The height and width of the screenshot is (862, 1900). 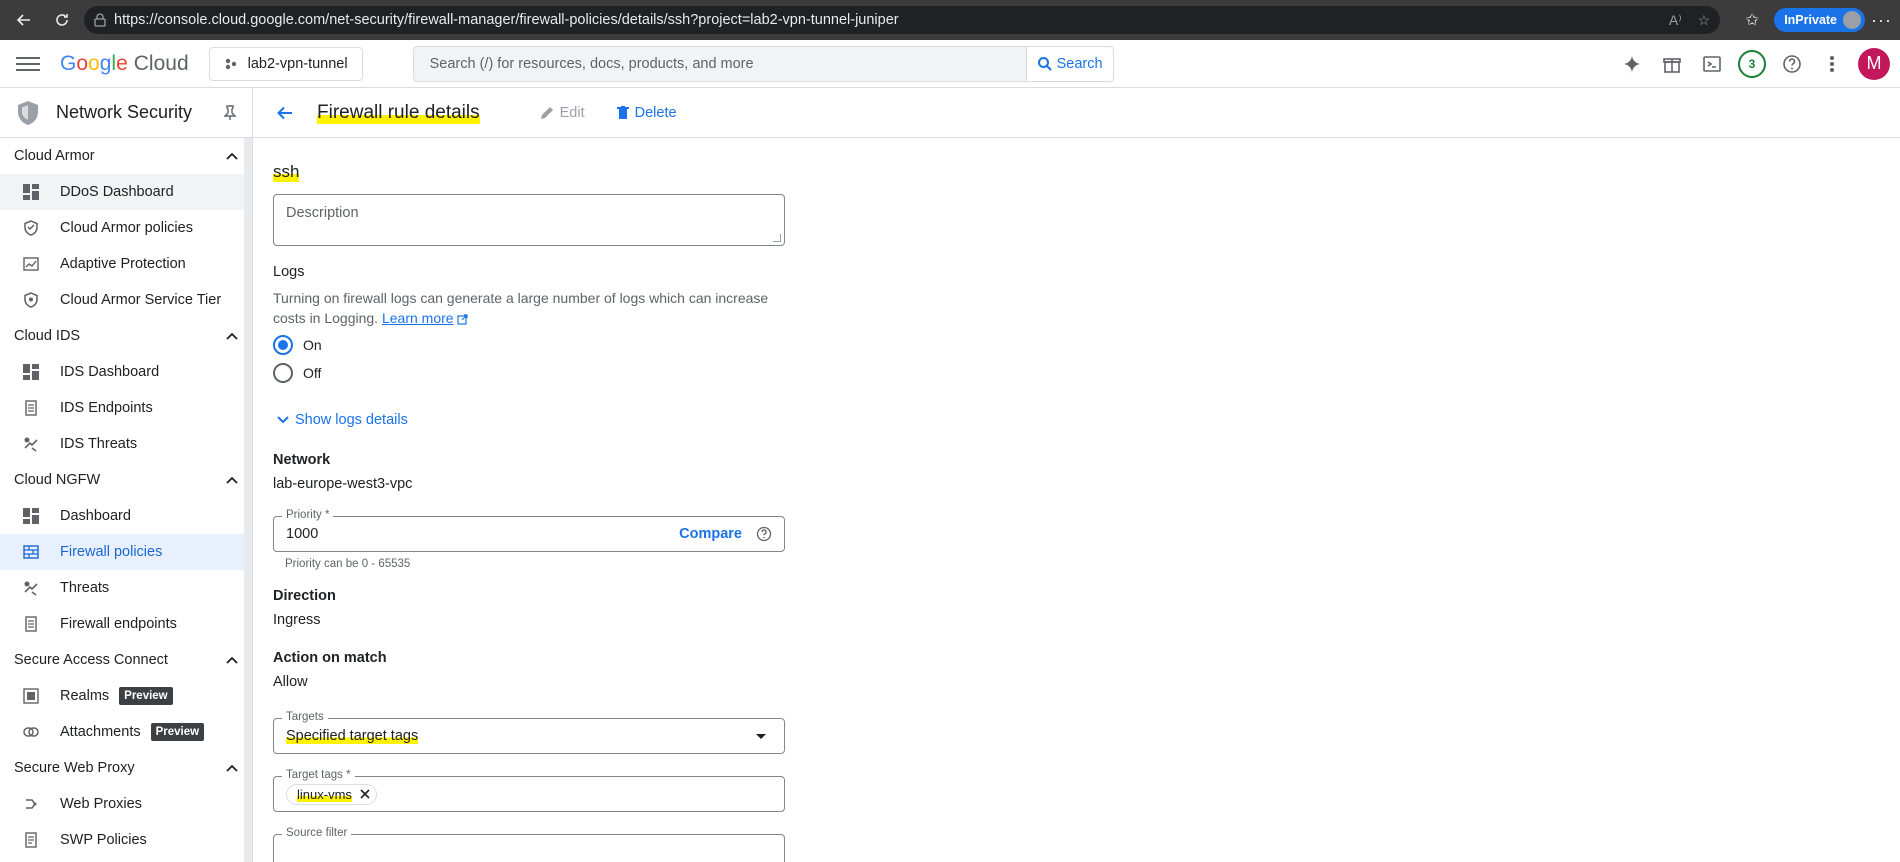 I want to click on bug-icon, so click(x=31, y=444).